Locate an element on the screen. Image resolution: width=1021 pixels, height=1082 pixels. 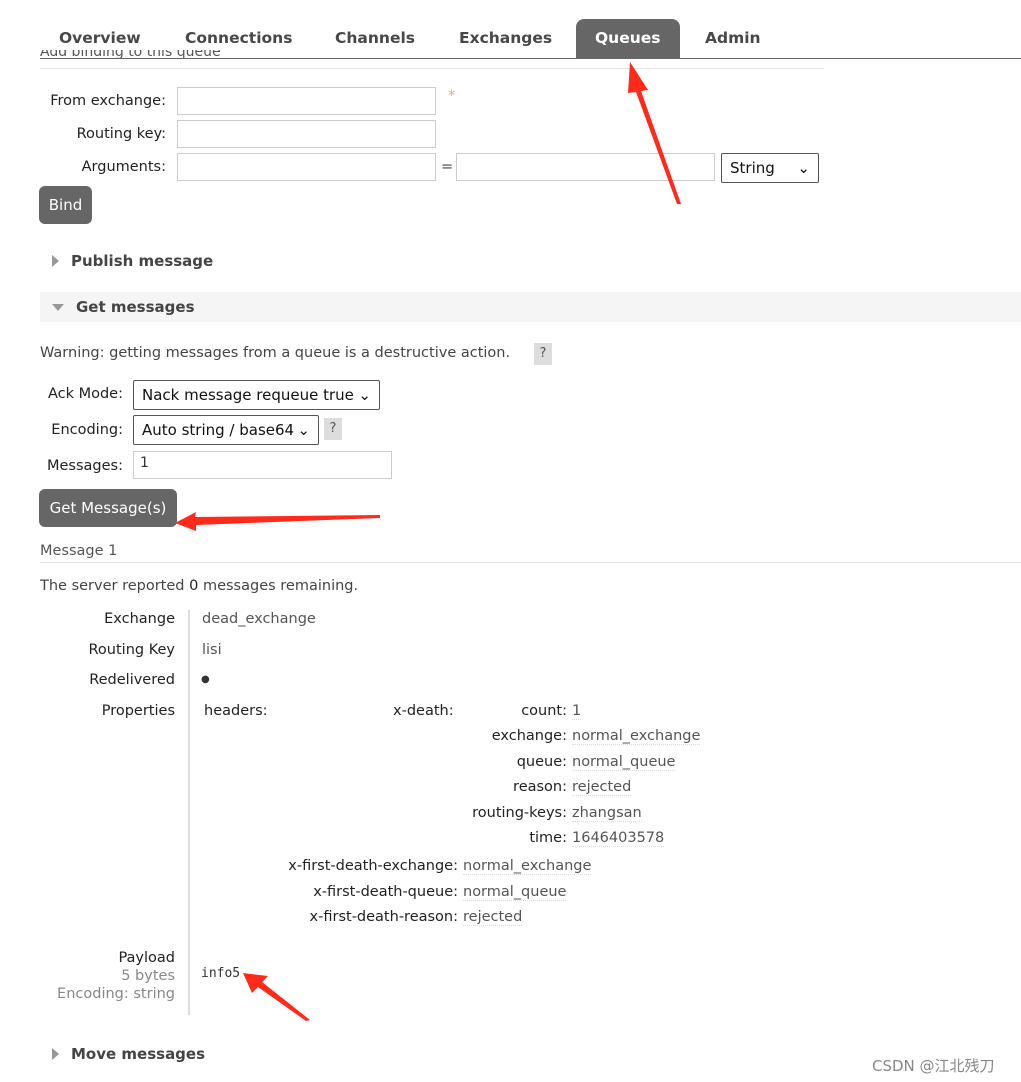
arrow-to-payload is located at coordinates (276, 997).